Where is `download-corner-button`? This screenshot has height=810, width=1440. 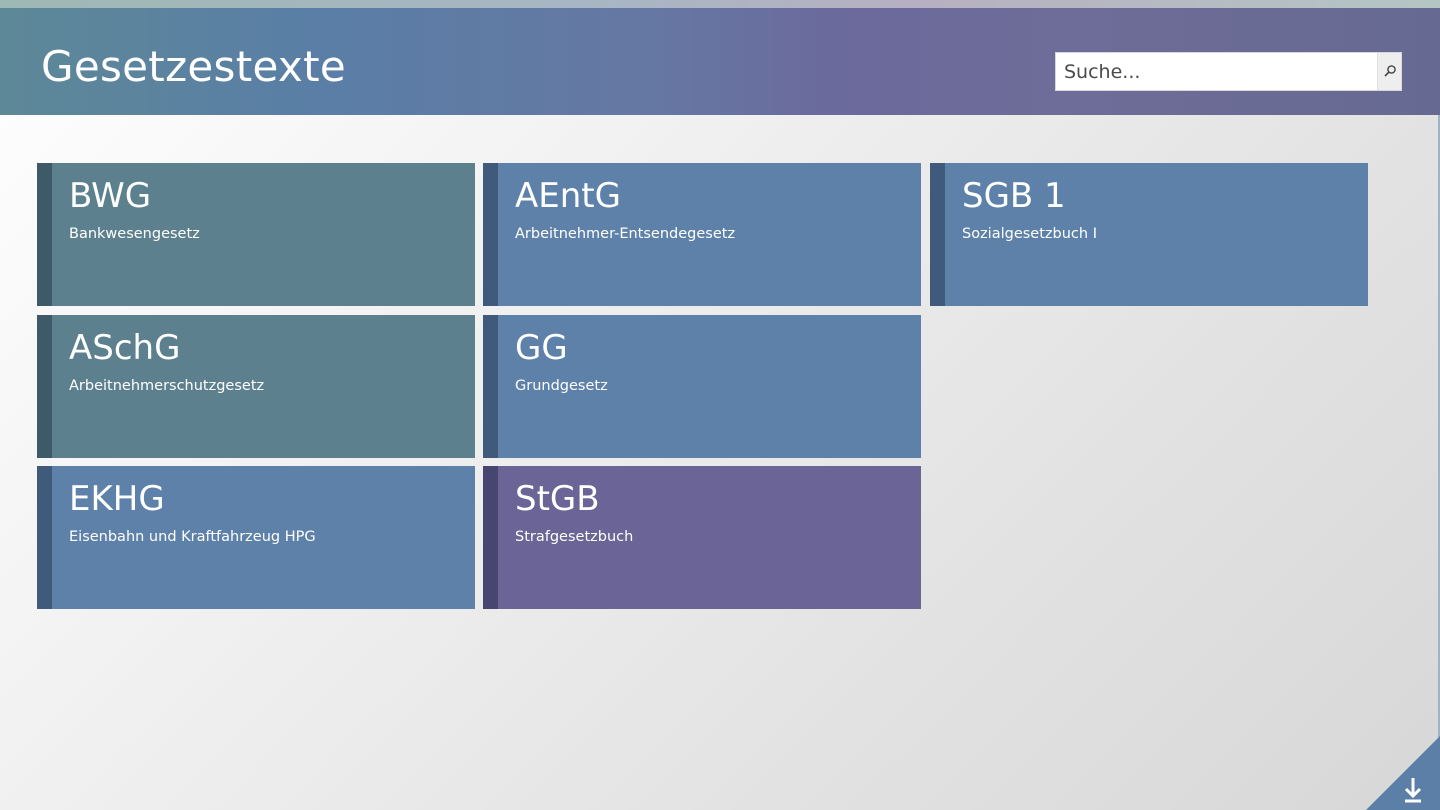
download-corner-button is located at coordinates (1403, 773).